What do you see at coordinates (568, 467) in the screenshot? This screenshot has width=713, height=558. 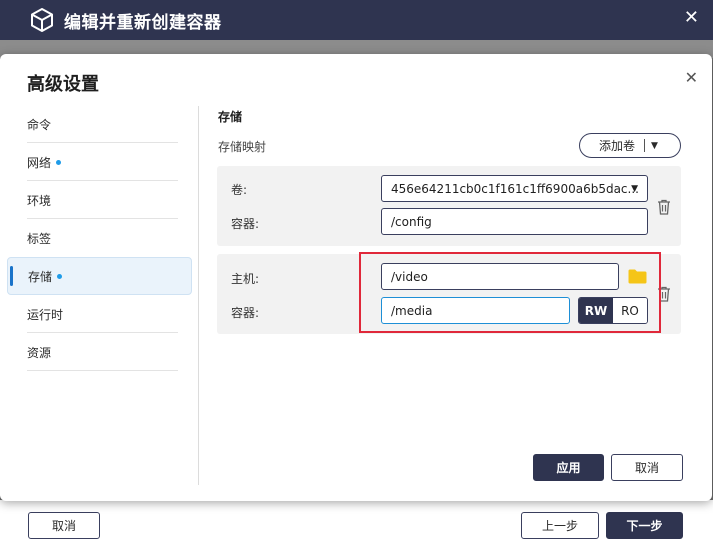 I see `apply-button: 应用` at bounding box center [568, 467].